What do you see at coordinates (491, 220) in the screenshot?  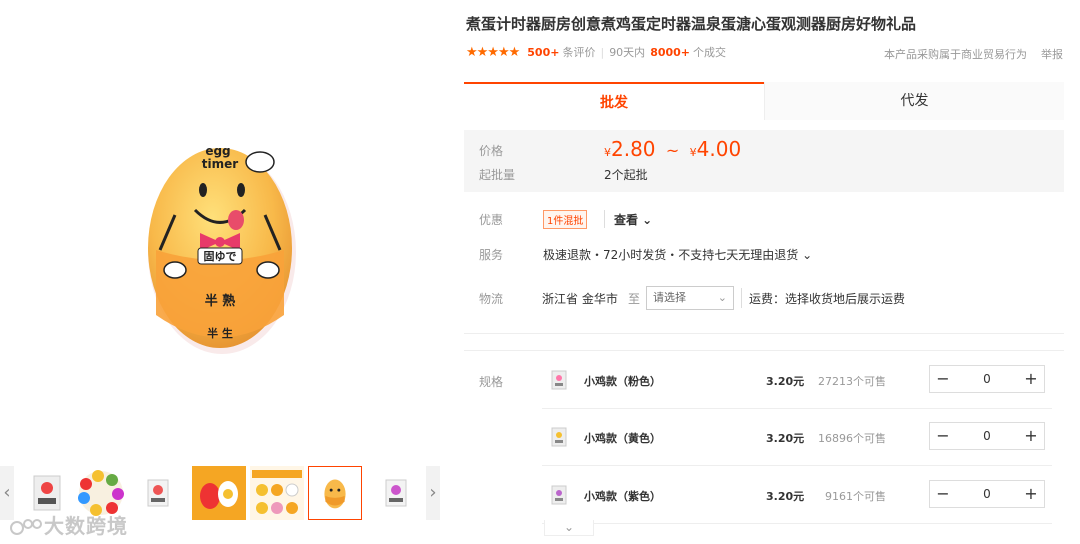 I see `discount-label: 优惠` at bounding box center [491, 220].